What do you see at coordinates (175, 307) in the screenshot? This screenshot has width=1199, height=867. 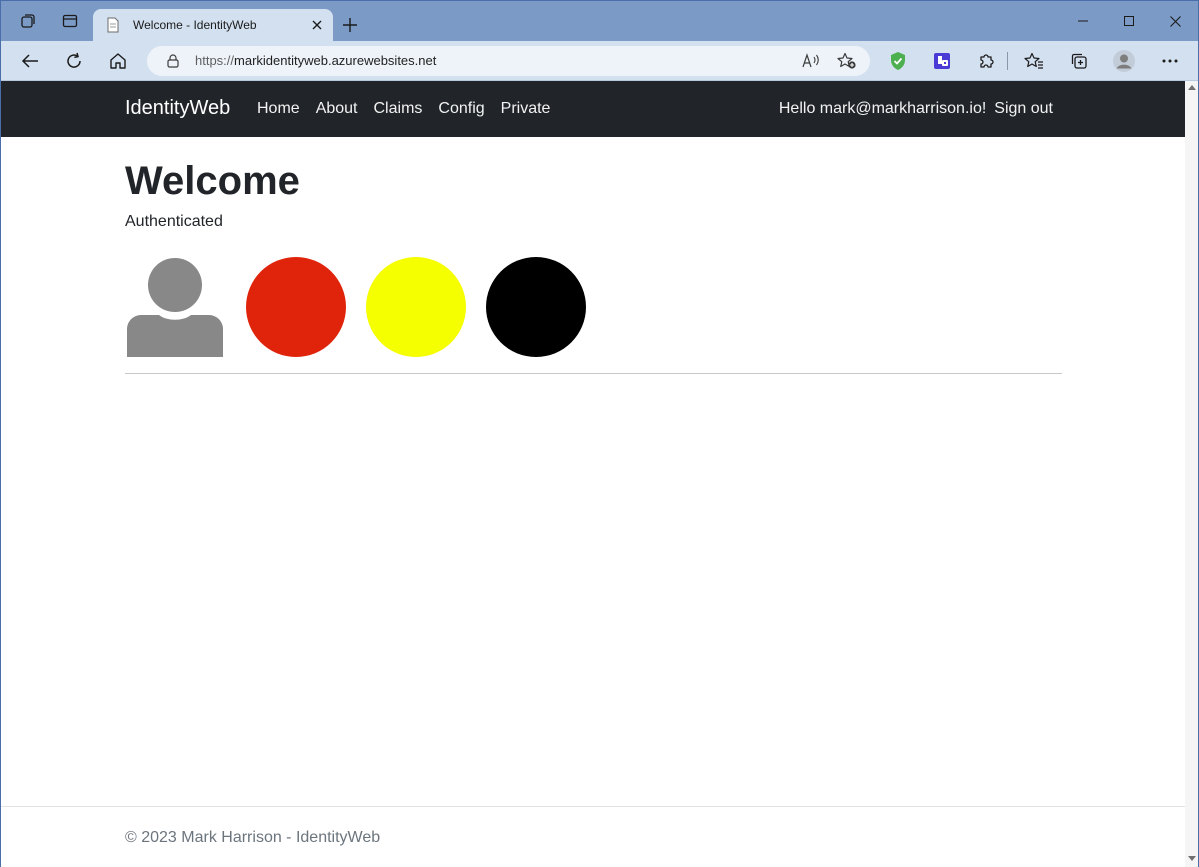 I see `user-avatar-icon` at bounding box center [175, 307].